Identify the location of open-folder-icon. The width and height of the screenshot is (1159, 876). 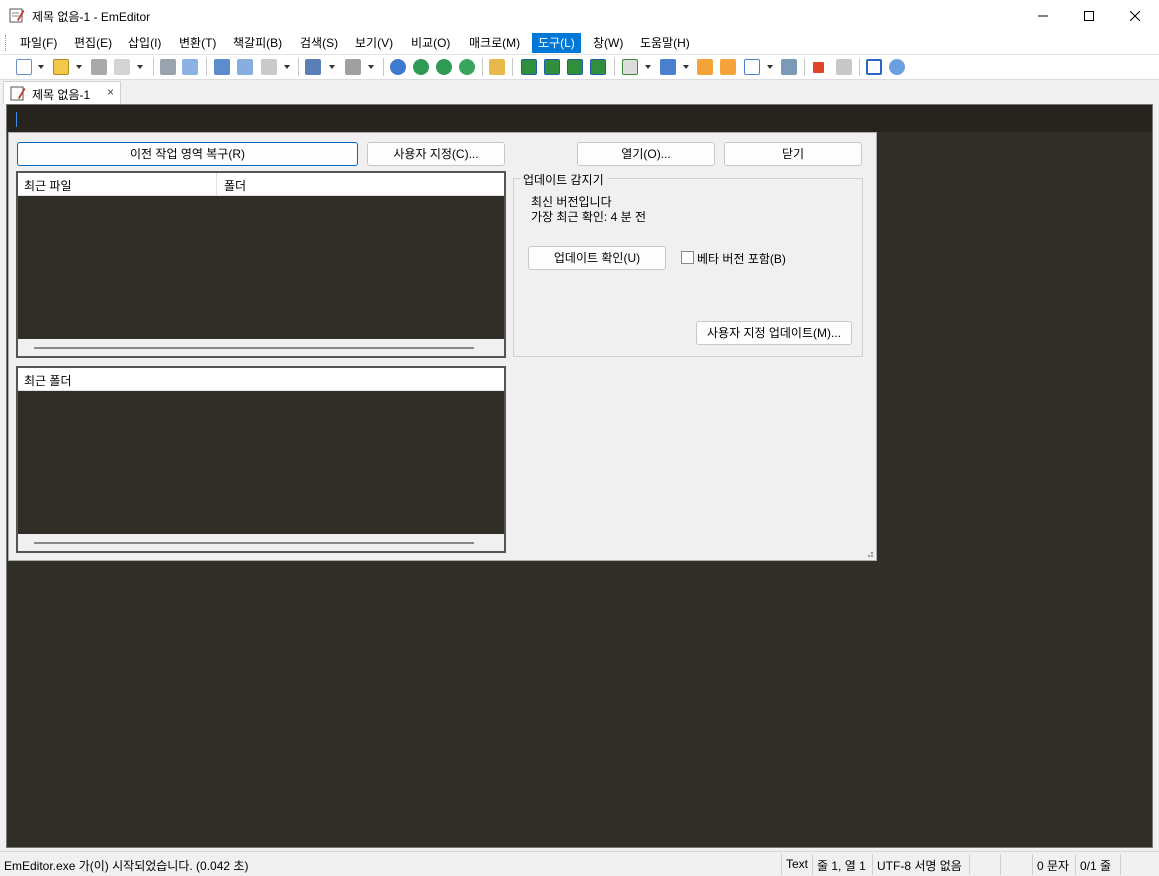
(61, 67).